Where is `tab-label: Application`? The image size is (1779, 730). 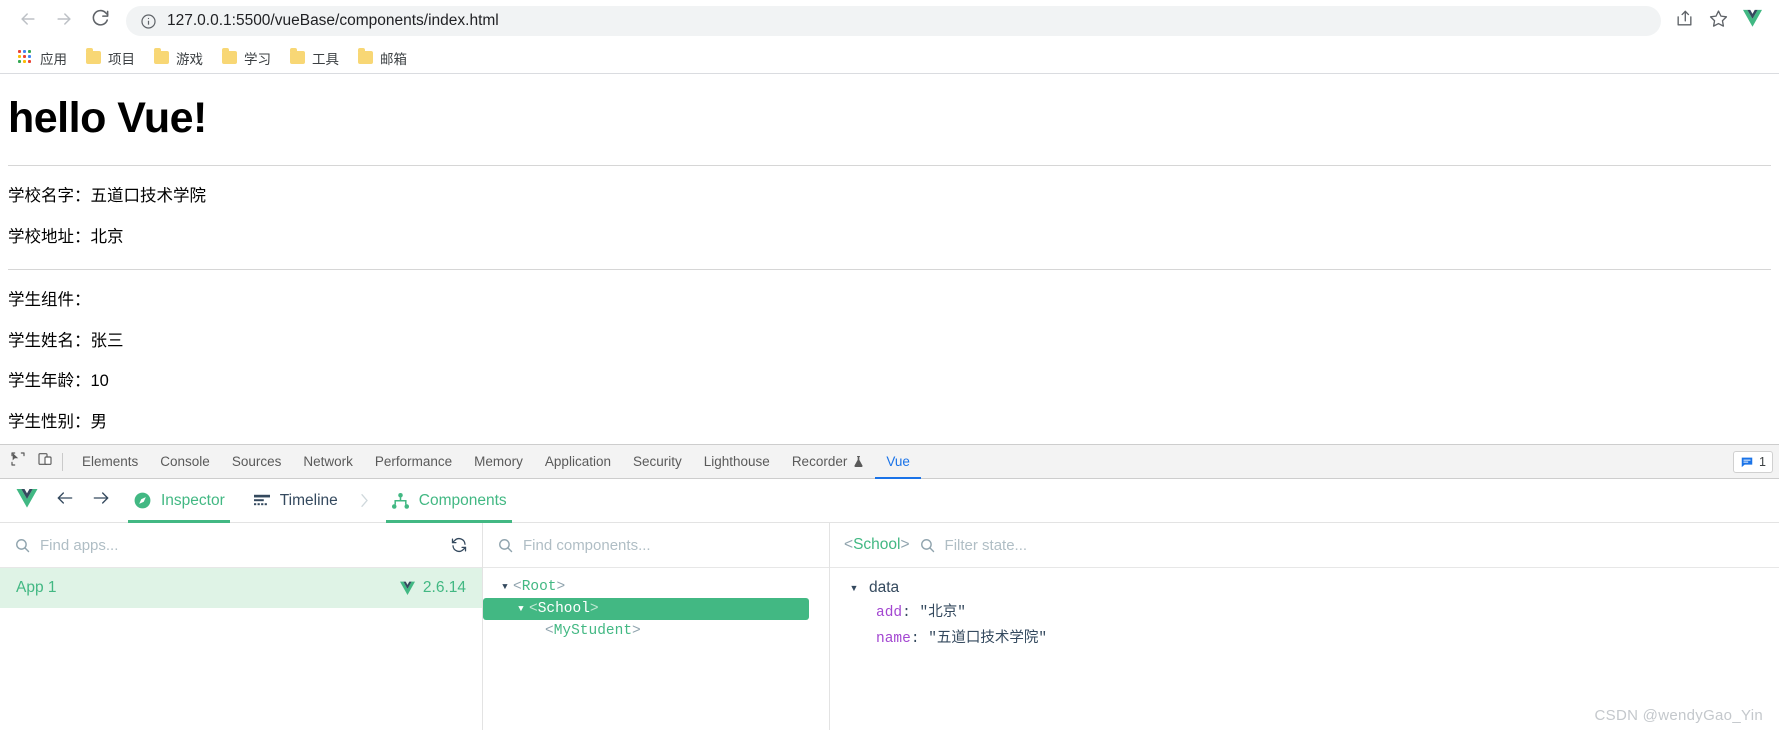
tab-label: Application is located at coordinates (577, 461).